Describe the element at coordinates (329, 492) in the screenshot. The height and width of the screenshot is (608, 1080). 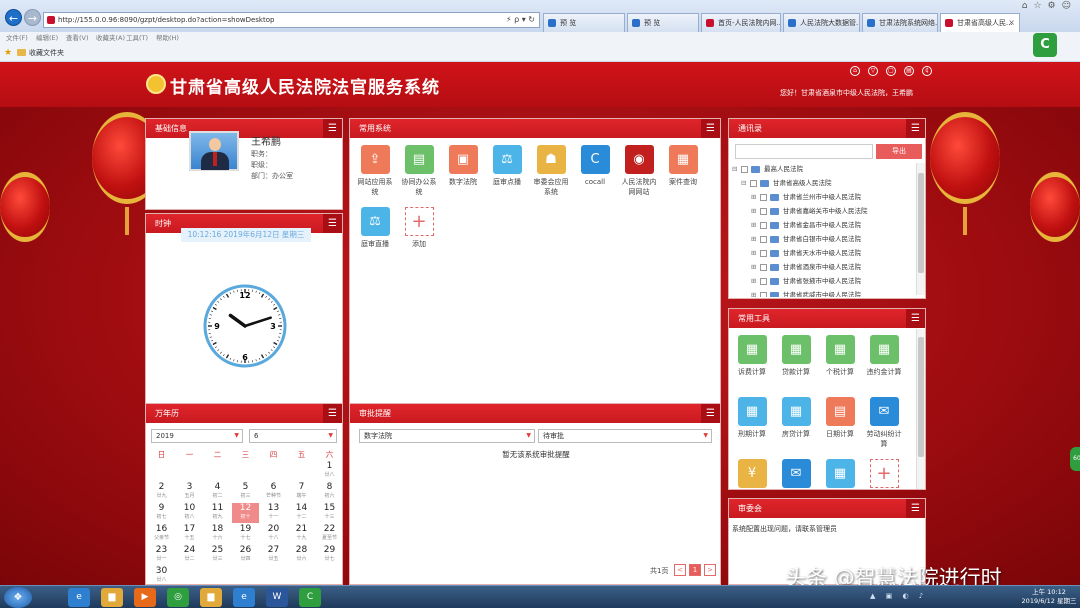
I see `calendar-day: 8 初六` at that location.